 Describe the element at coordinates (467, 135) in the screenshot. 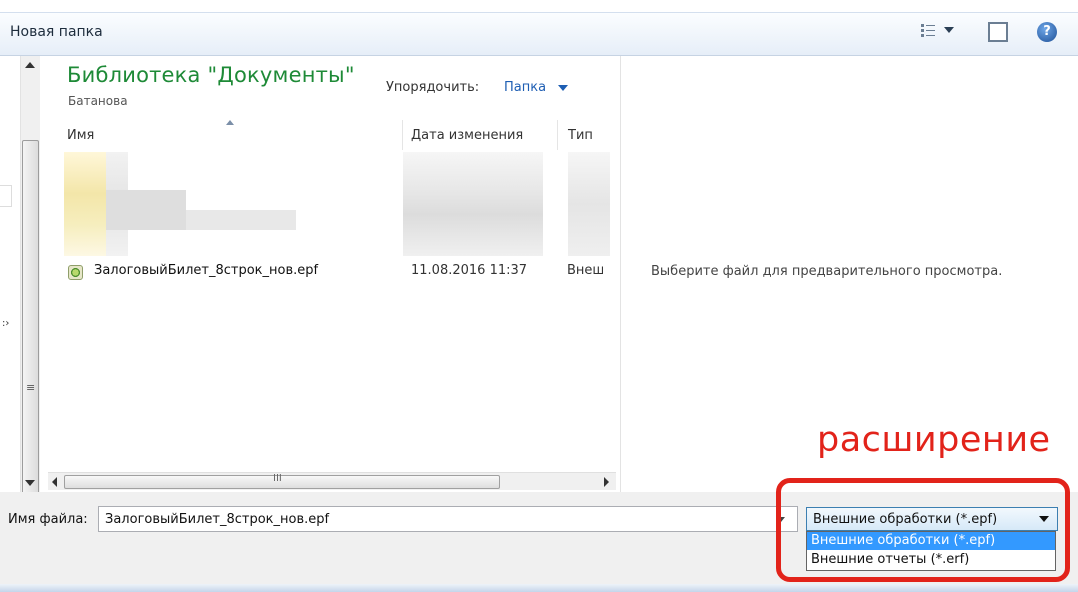

I see `column-header-date: Дата изменения` at that location.